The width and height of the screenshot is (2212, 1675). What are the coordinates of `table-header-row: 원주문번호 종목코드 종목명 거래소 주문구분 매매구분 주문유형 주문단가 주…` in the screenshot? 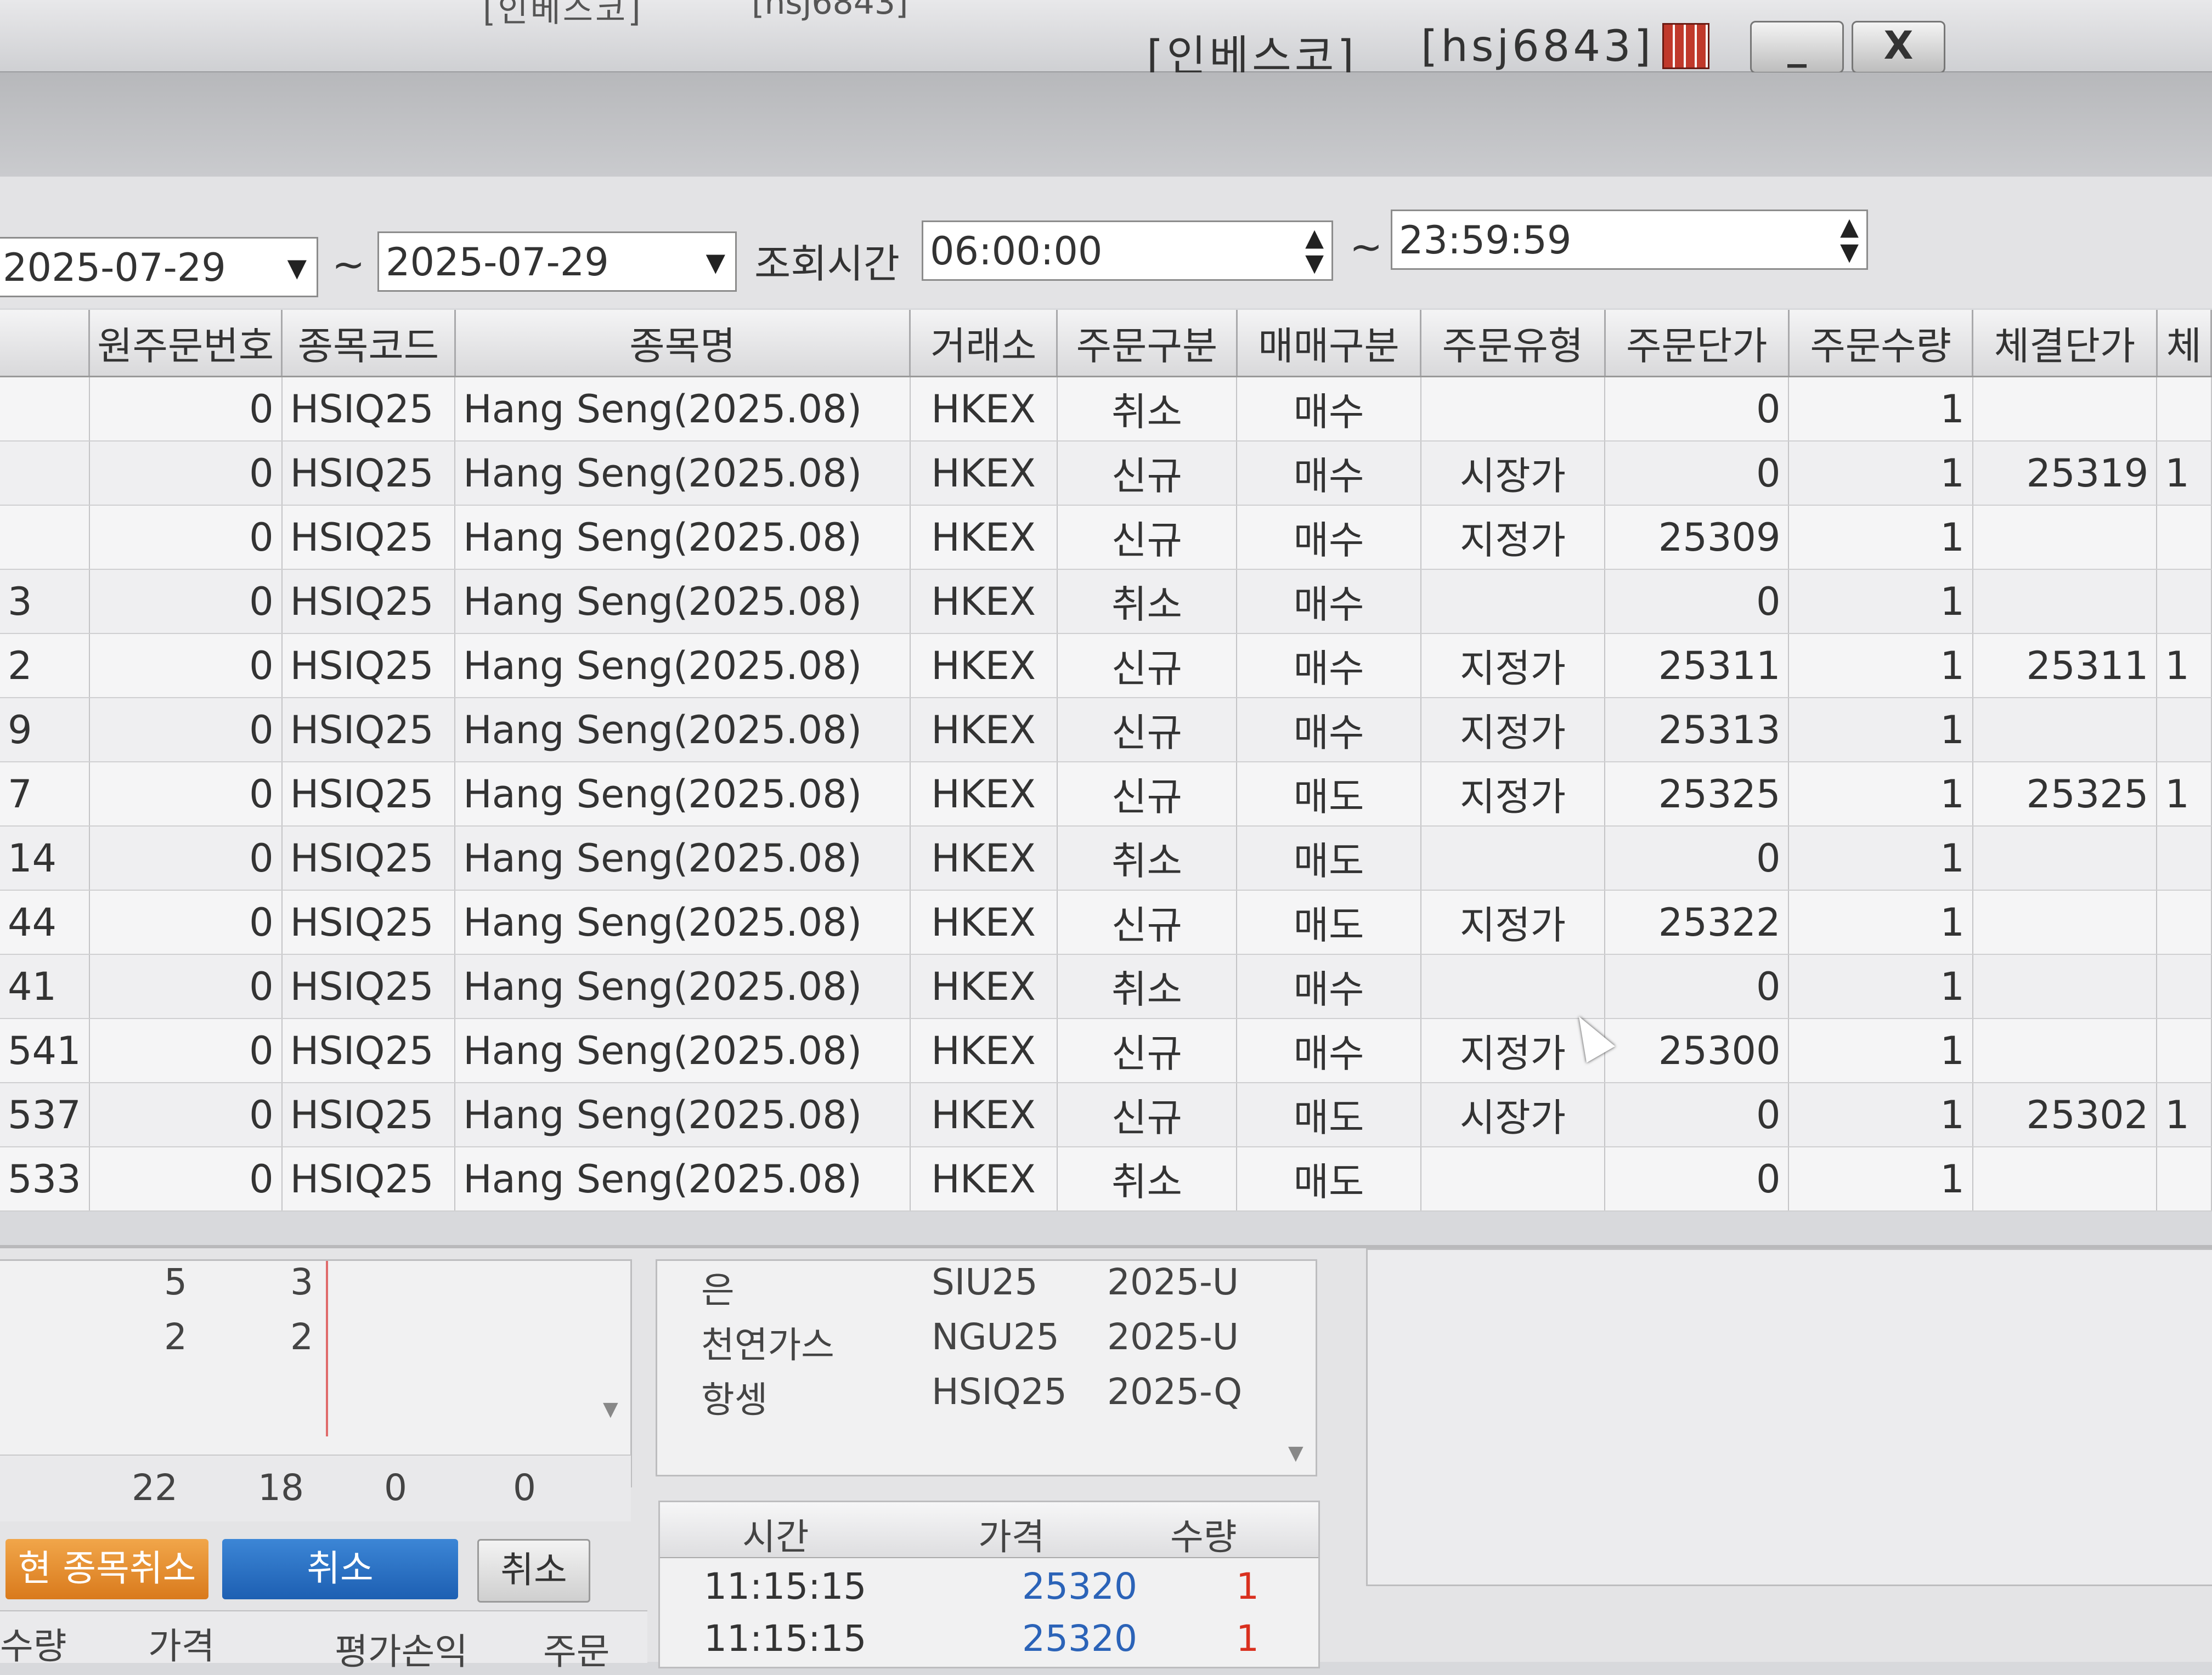 It's located at (1106, 343).